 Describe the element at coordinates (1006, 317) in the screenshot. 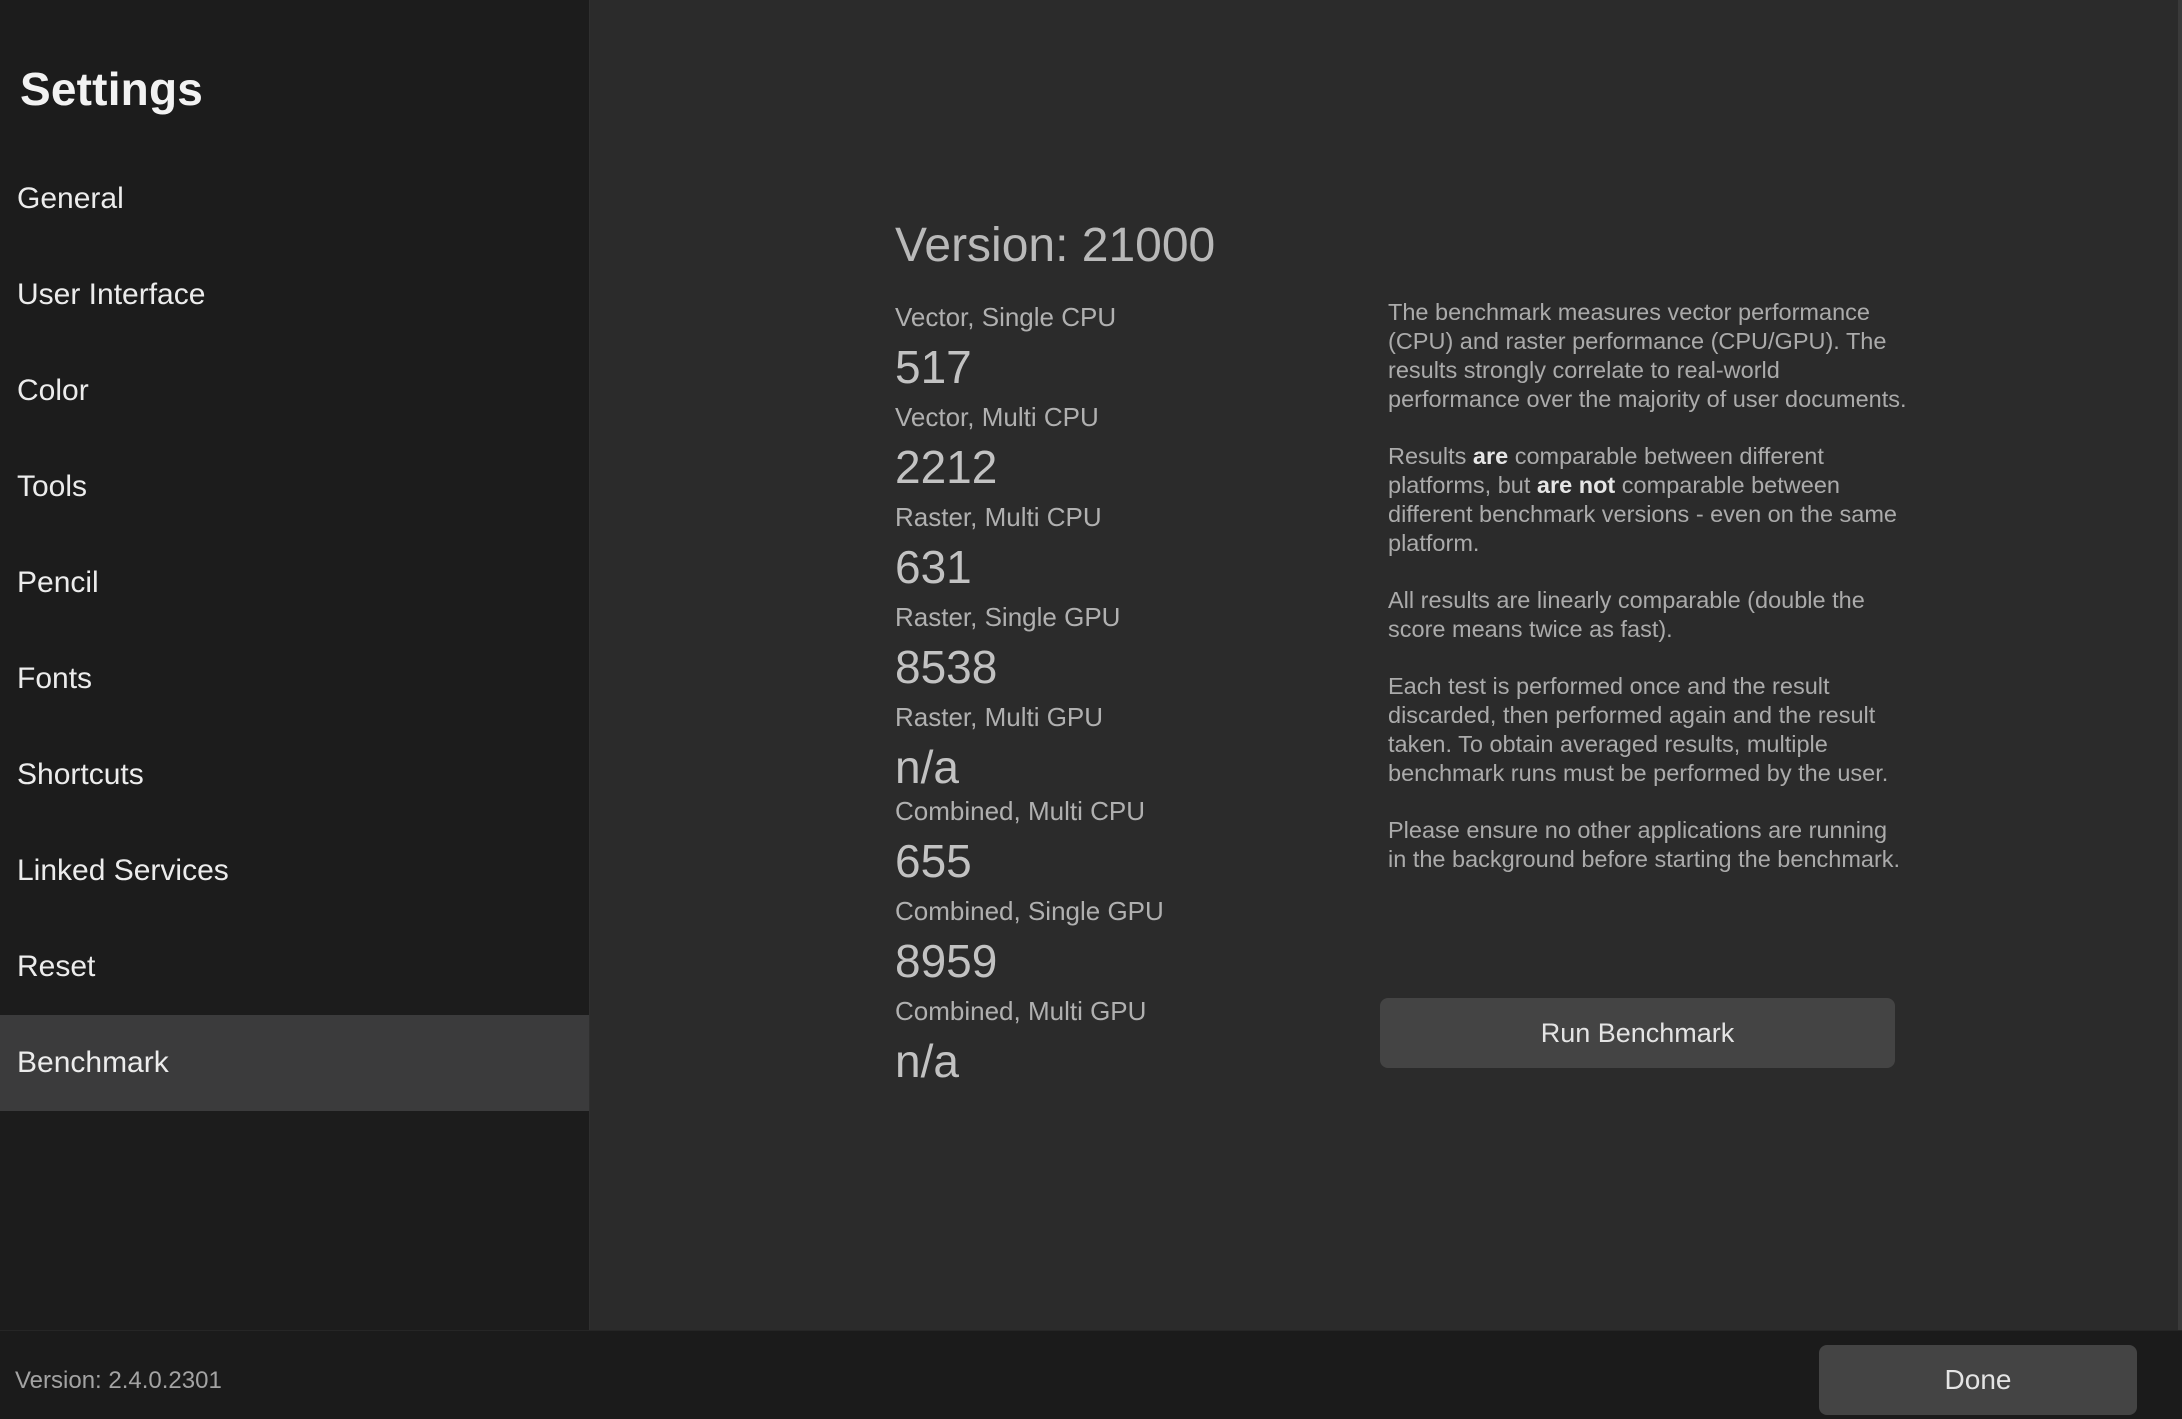

I see `result-label: Vector, Single CPU` at that location.